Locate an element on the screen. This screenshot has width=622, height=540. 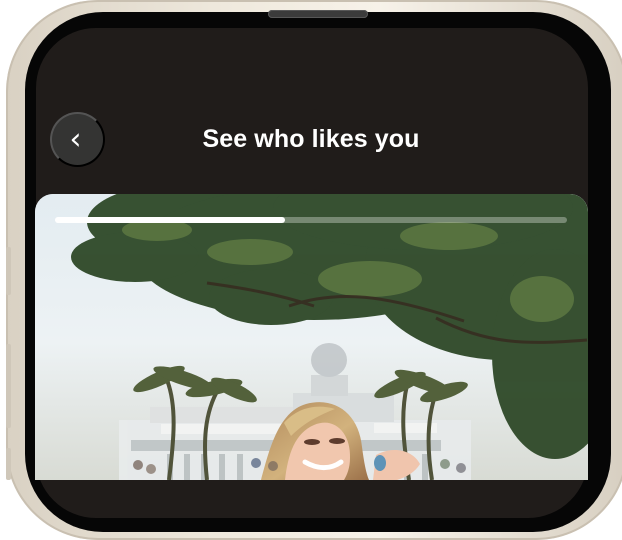
story-progress-fill is located at coordinates (170, 220).